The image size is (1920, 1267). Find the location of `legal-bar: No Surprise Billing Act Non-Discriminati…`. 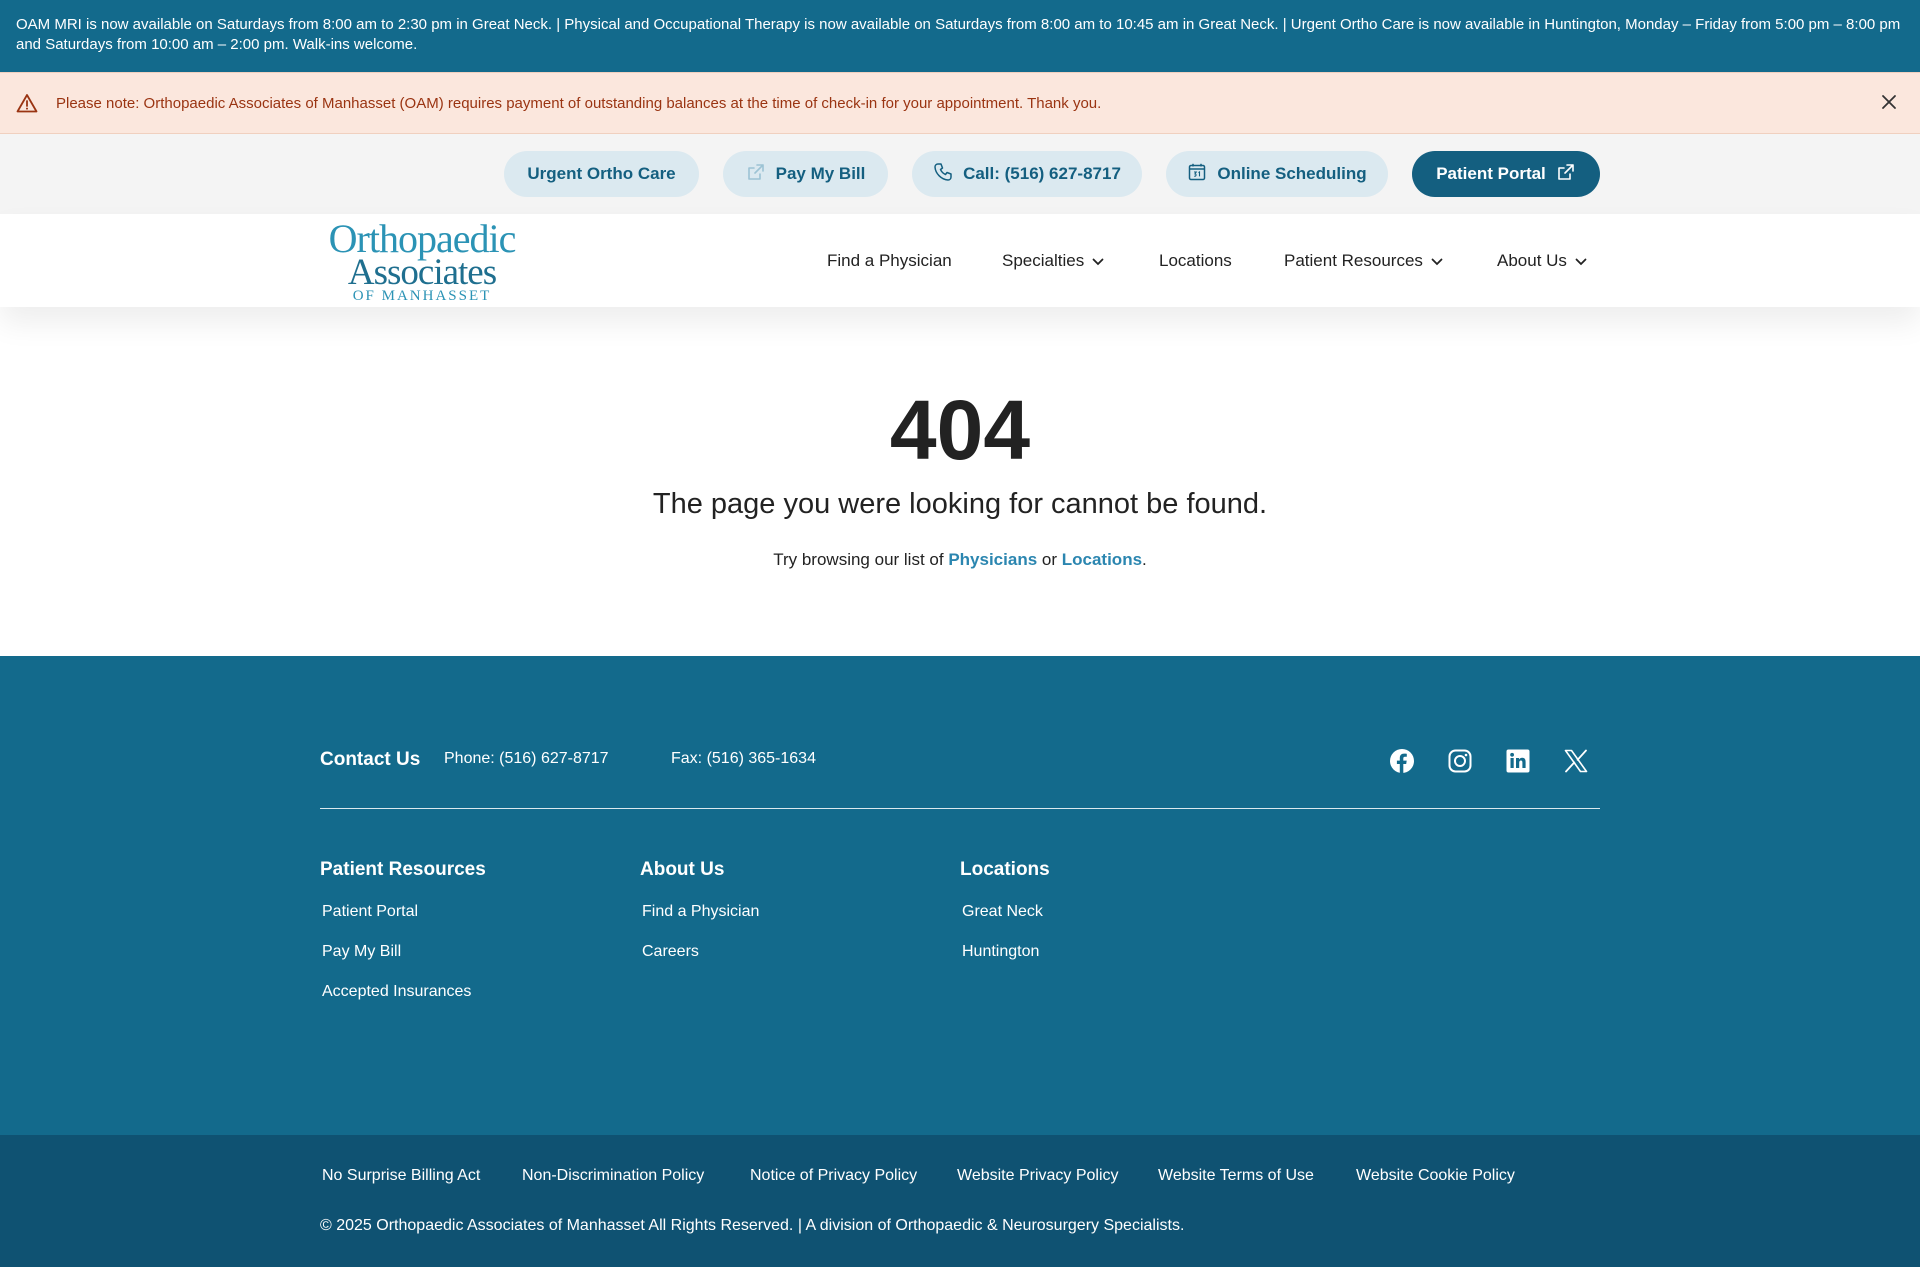

legal-bar: No Surprise Billing Act Non-Discriminati… is located at coordinates (960, 1201).